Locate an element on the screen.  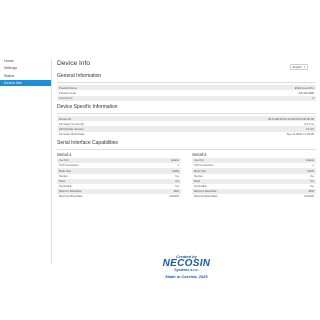
row-value: Sep 11 2024 17:04:48 is located at coordinates (300, 134).